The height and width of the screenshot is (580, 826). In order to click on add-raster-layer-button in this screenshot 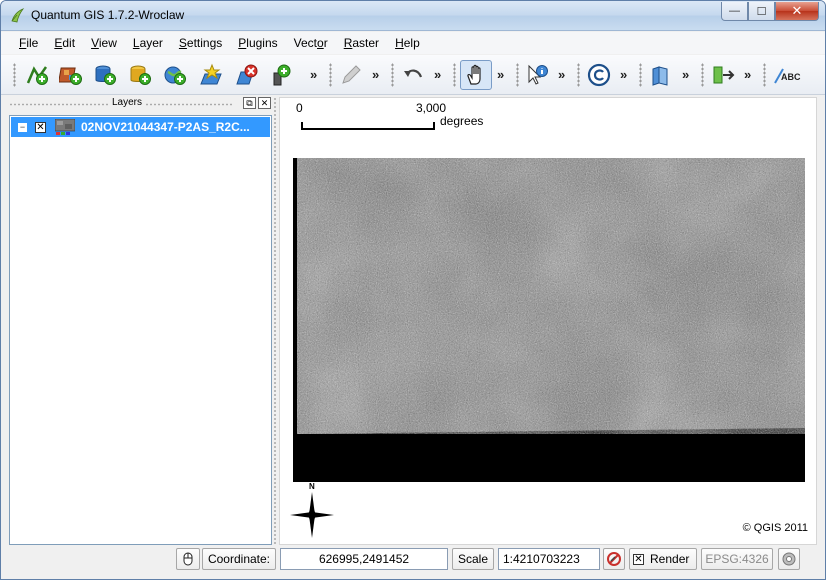, I will do `click(71, 75)`.